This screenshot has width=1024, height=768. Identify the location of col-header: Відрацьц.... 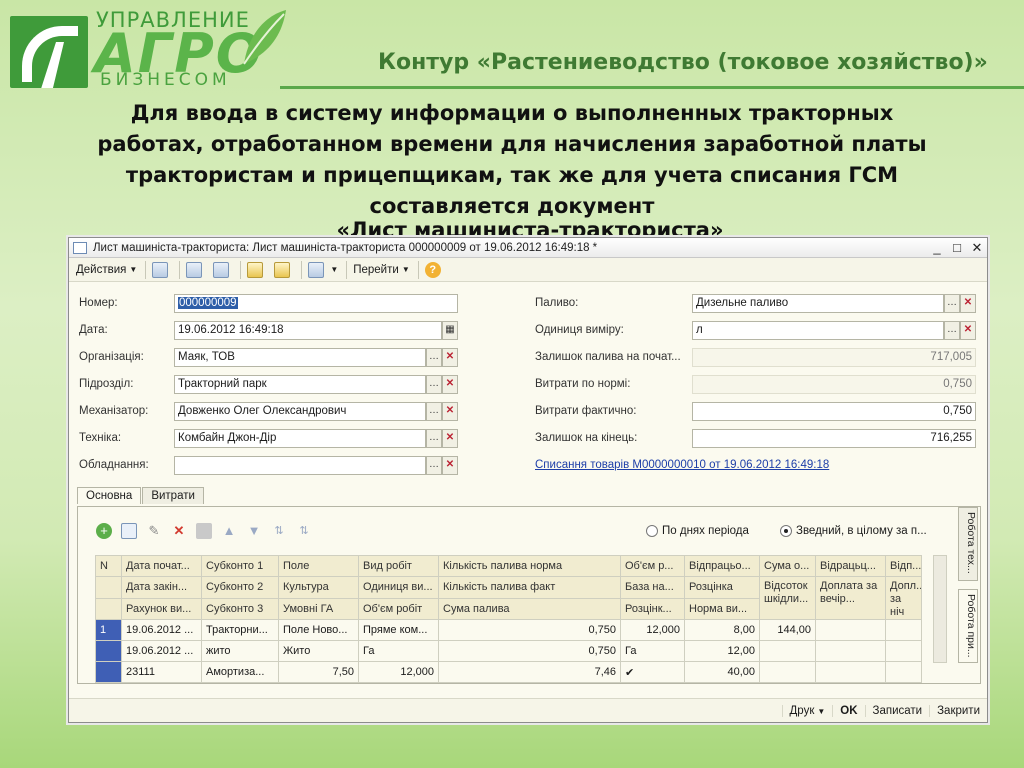
(850, 566).